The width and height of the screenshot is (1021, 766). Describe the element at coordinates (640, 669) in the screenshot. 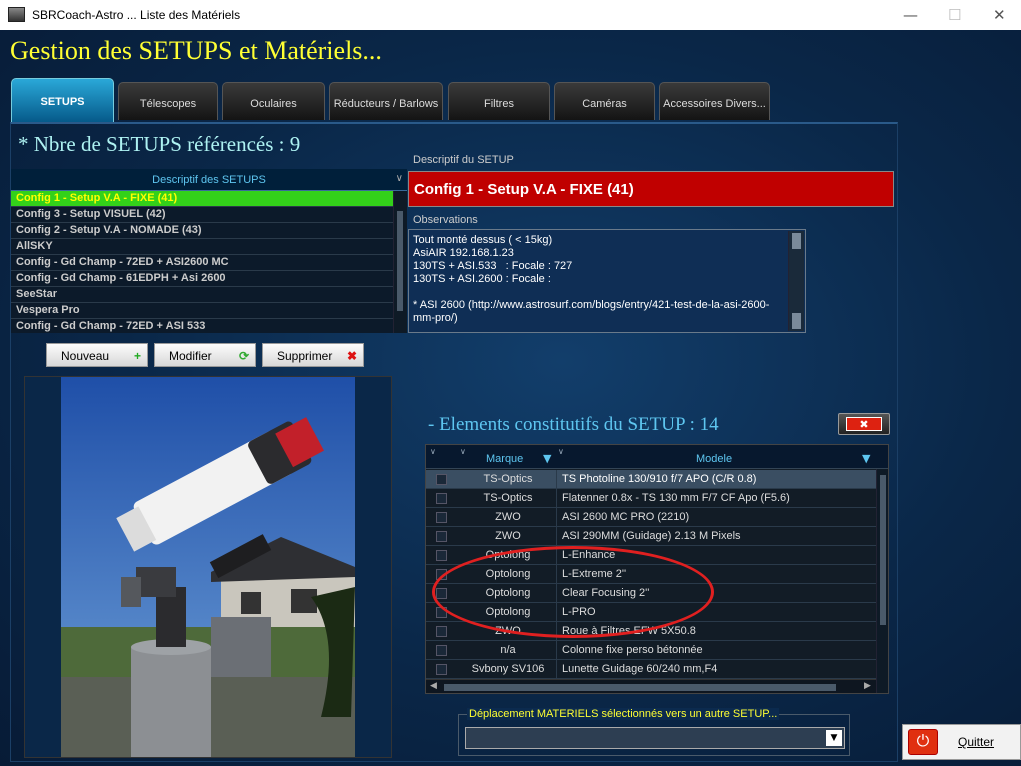

I see `row-model: Lunette Guidage 60/240 mm,F4` at that location.